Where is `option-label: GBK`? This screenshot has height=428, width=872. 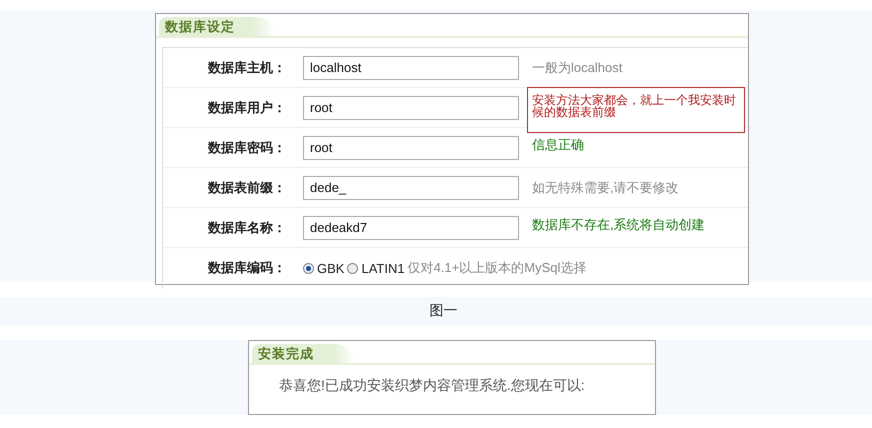 option-label: GBK is located at coordinates (330, 268).